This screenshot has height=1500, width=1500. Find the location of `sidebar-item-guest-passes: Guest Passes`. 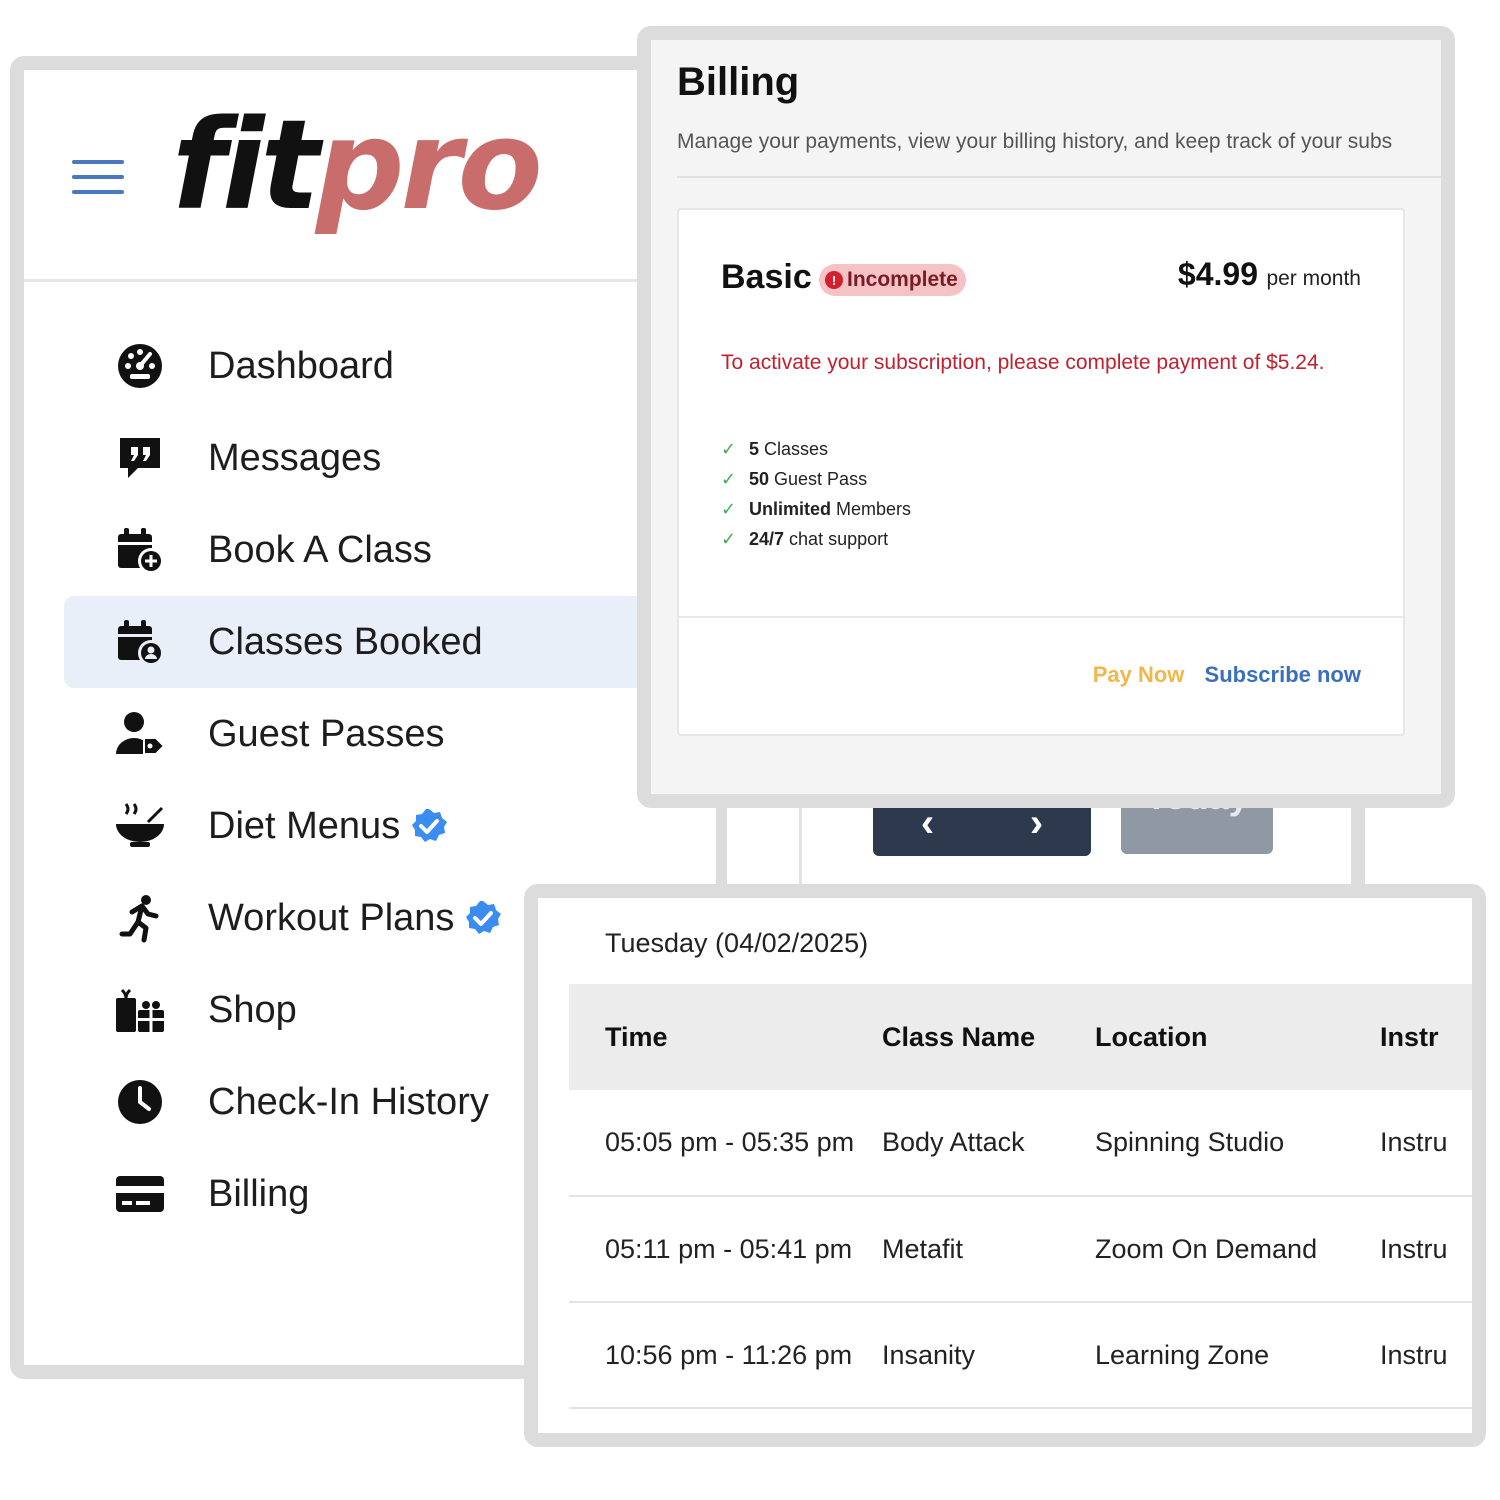

sidebar-item-guest-passes: Guest Passes is located at coordinates (390, 734).